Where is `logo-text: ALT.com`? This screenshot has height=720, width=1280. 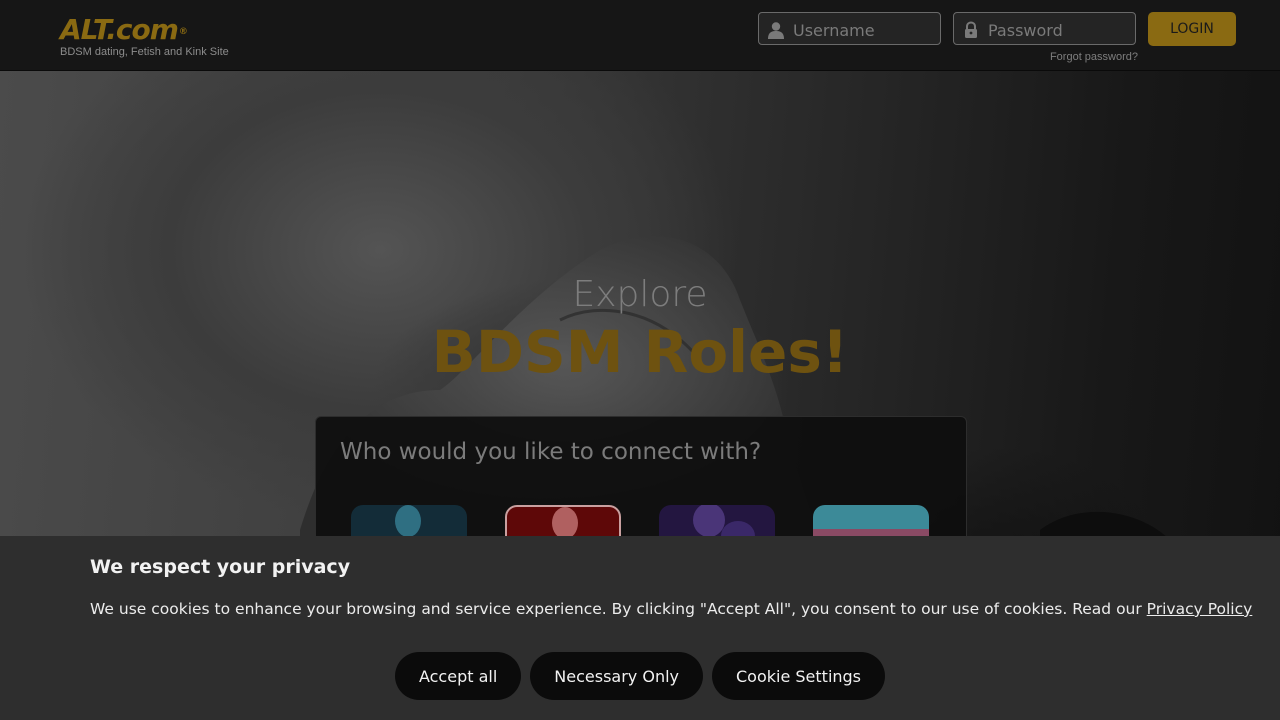
logo-text: ALT.com is located at coordinates (119, 29).